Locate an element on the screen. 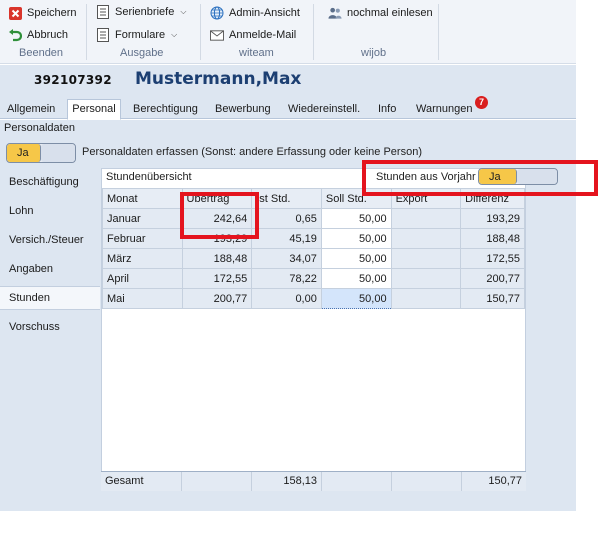  group-end: Speichern Abbruch Beenden is located at coordinates (43, 32).